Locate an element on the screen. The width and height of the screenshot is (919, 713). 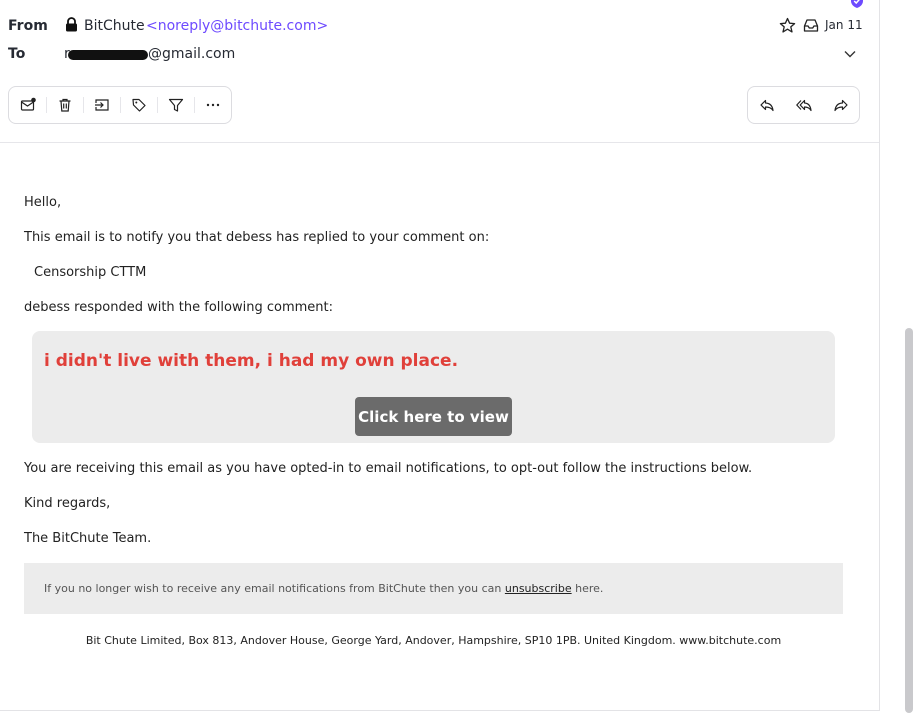
from-label: From is located at coordinates (28, 26).